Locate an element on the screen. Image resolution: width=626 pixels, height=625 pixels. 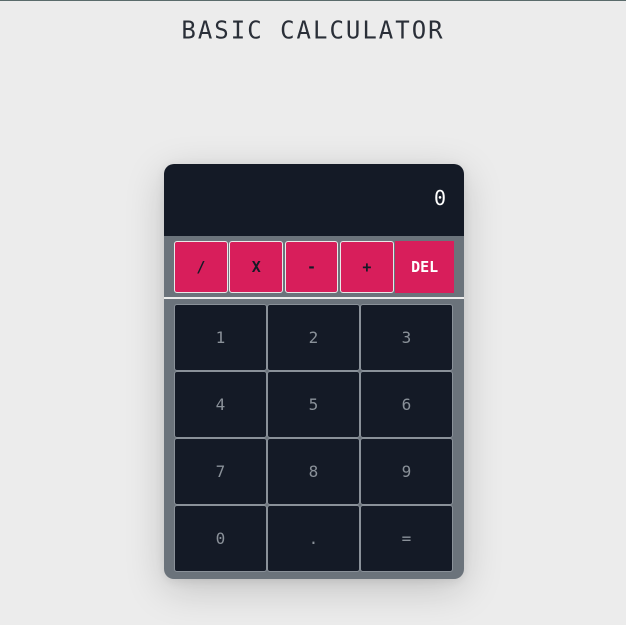
divide-button: / is located at coordinates (201, 267).